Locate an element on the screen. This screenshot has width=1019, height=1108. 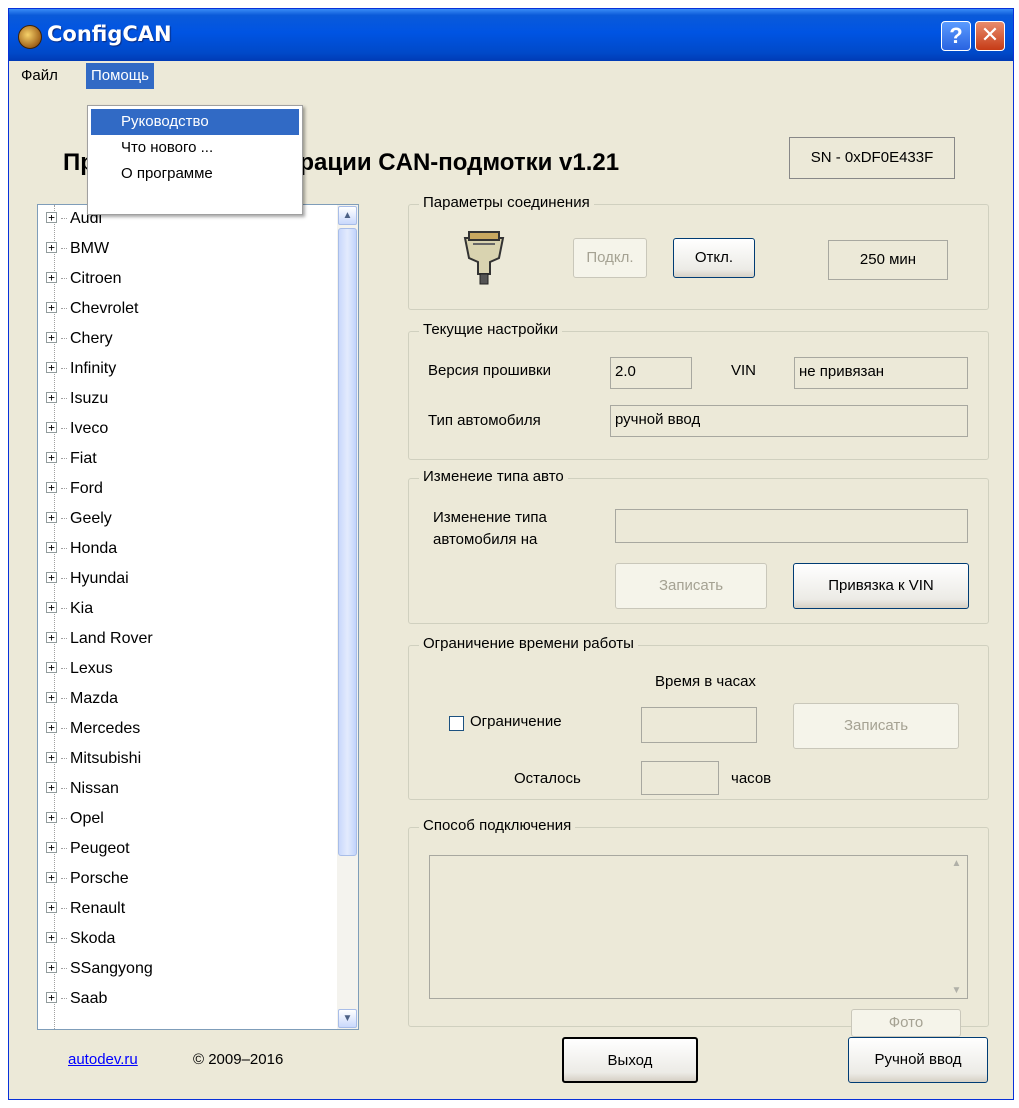
tree-item: + Honda is located at coordinates (81, 549).